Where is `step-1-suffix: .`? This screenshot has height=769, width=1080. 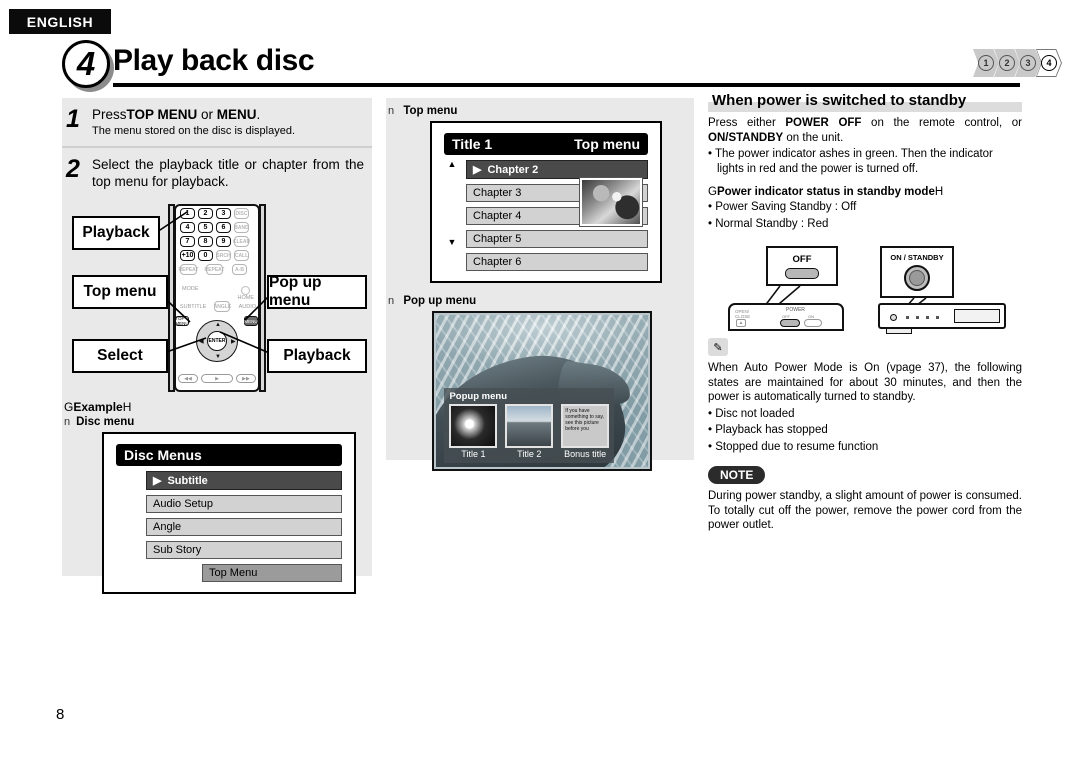
step-1-suffix: . is located at coordinates (258, 114).